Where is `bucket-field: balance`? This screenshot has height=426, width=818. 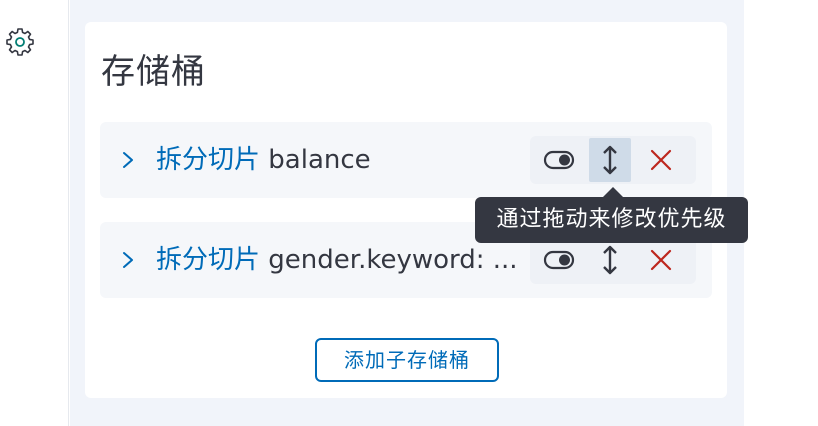
bucket-field: balance is located at coordinates (319, 160).